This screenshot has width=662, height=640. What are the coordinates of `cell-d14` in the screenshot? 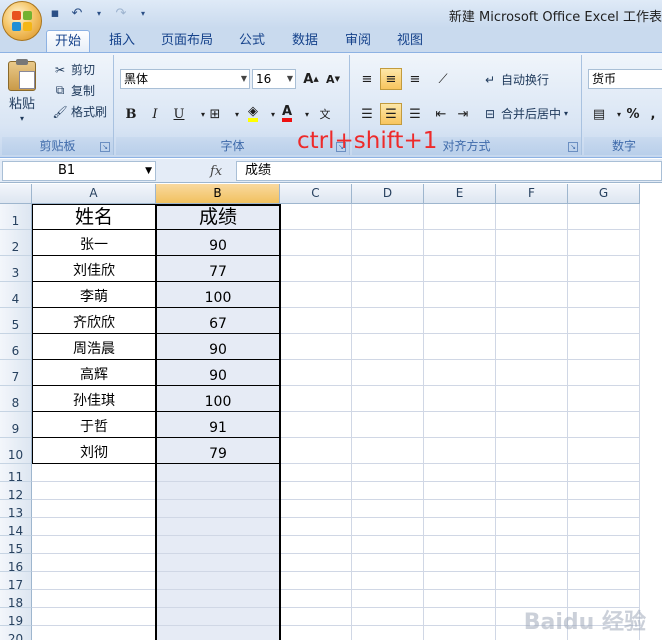 It's located at (388, 527).